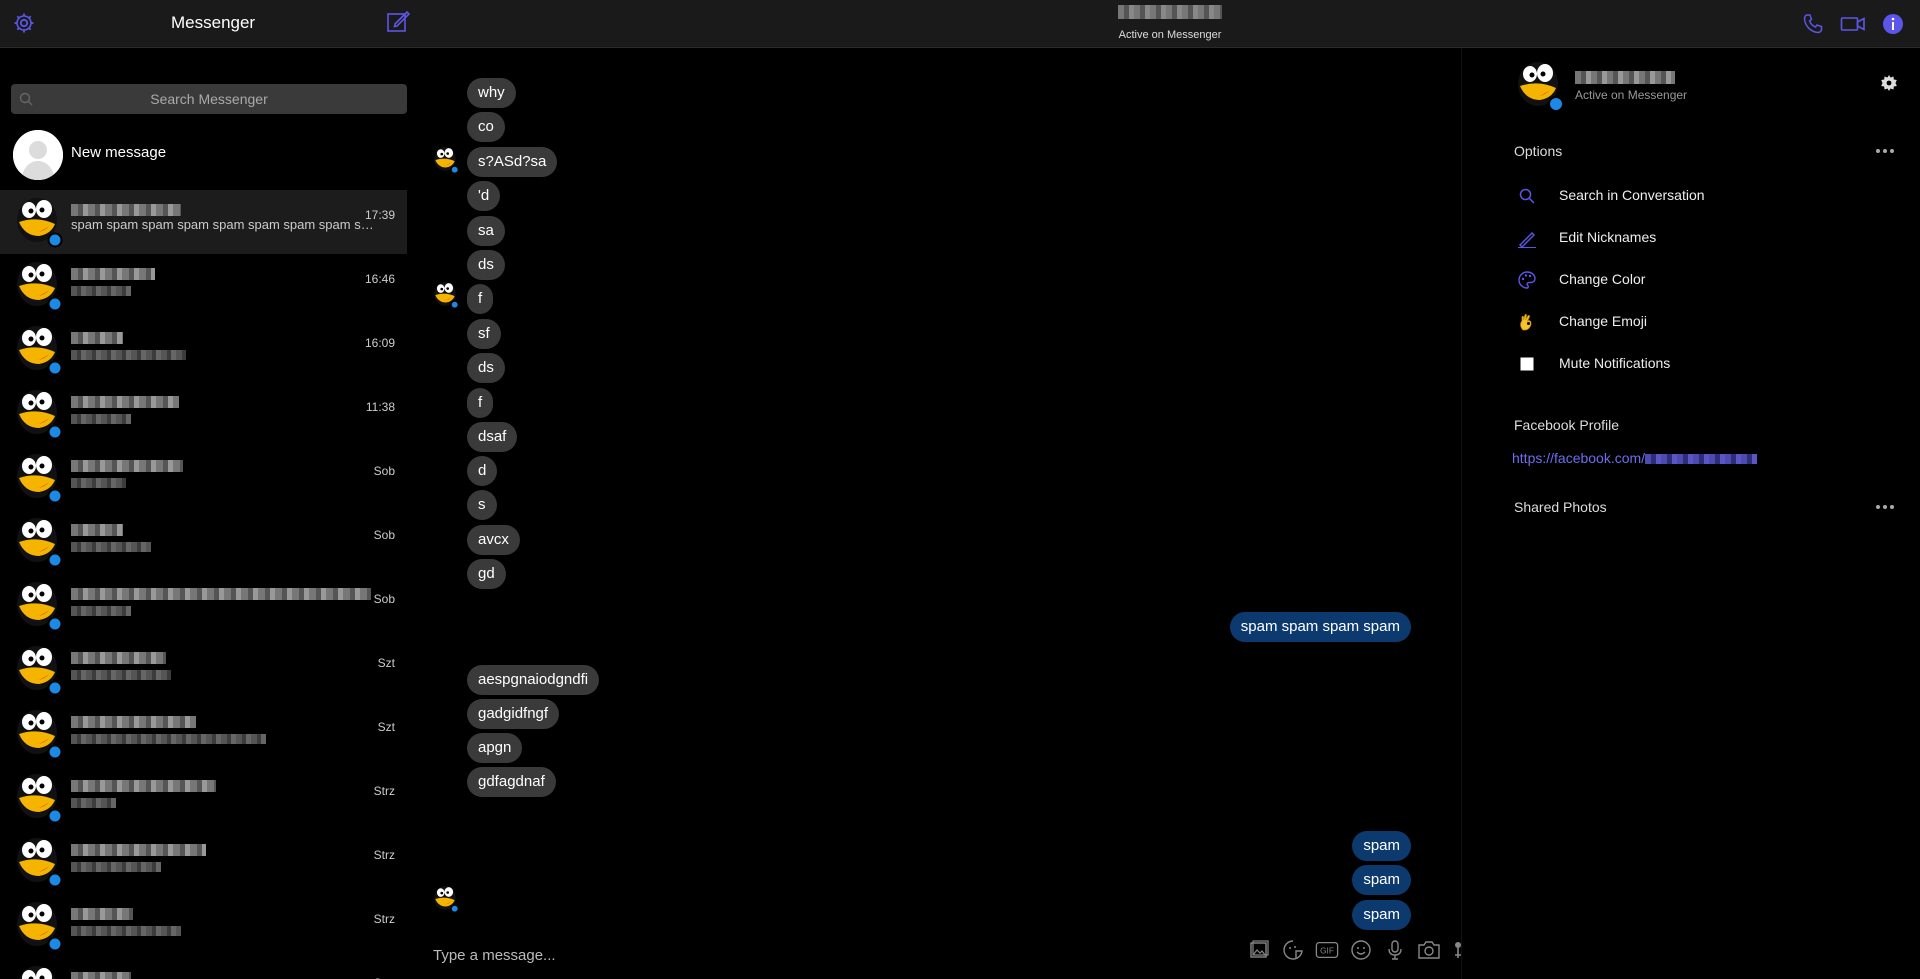  I want to click on microphone-icon, so click(1395, 950).